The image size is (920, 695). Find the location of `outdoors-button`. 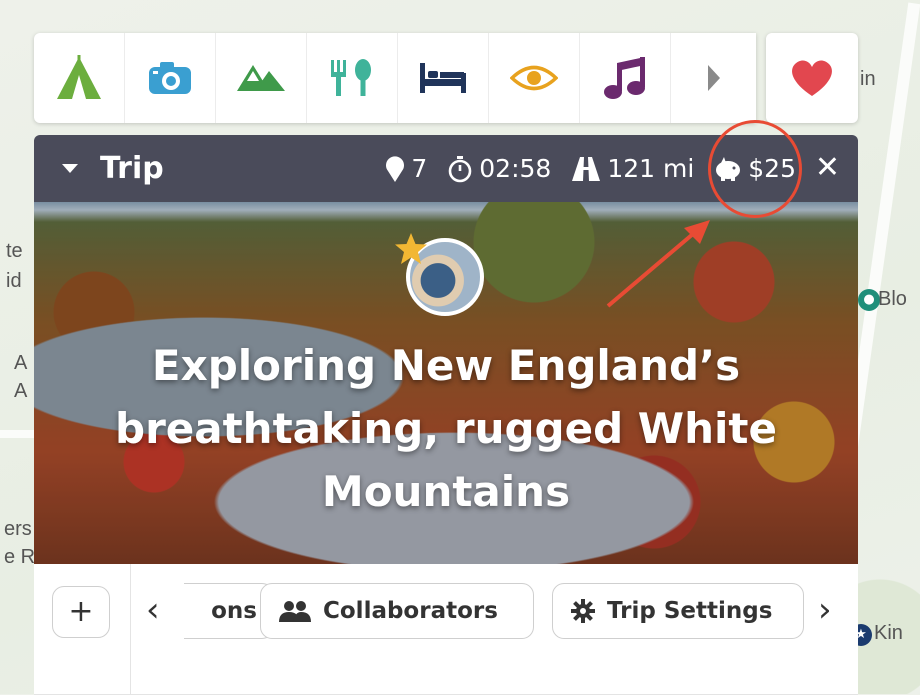

outdoors-button is located at coordinates (261, 78).